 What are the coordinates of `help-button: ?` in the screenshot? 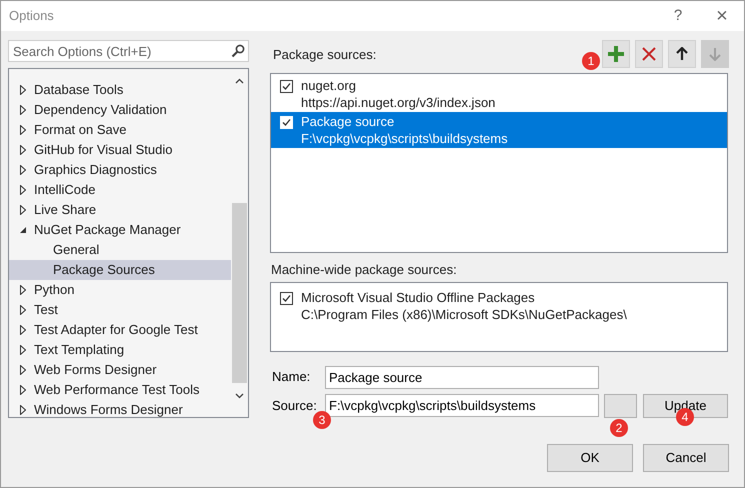 It's located at (678, 16).